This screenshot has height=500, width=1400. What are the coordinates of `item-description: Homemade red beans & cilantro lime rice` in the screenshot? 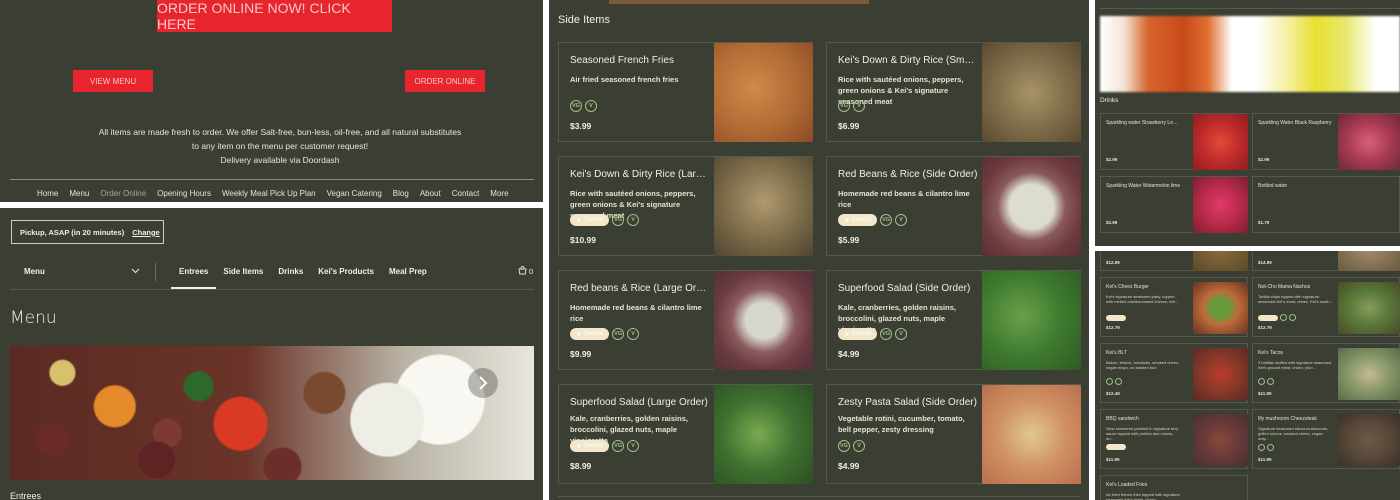 It's located at (636, 313).